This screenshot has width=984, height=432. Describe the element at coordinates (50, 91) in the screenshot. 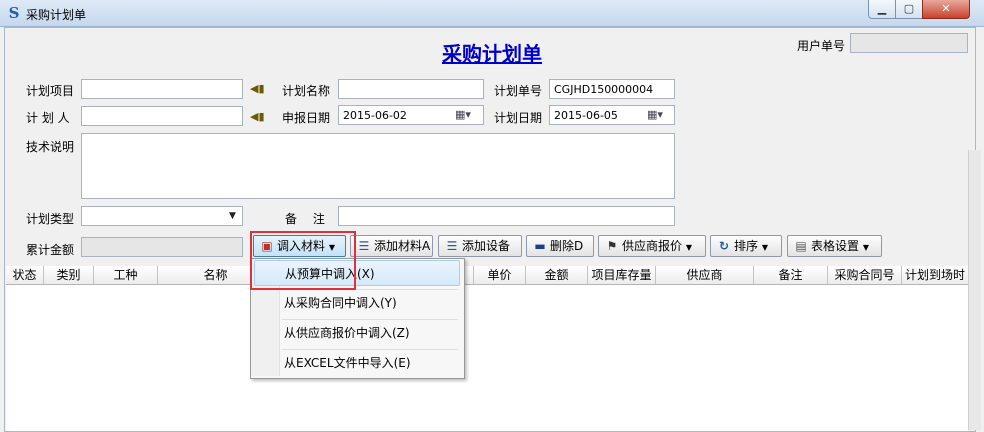

I see `plan-project-label: 计划项目` at that location.